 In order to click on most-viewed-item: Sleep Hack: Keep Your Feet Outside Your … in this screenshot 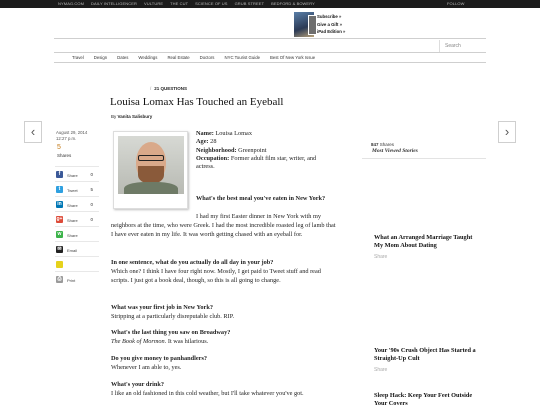, I will do `click(426, 398)`.